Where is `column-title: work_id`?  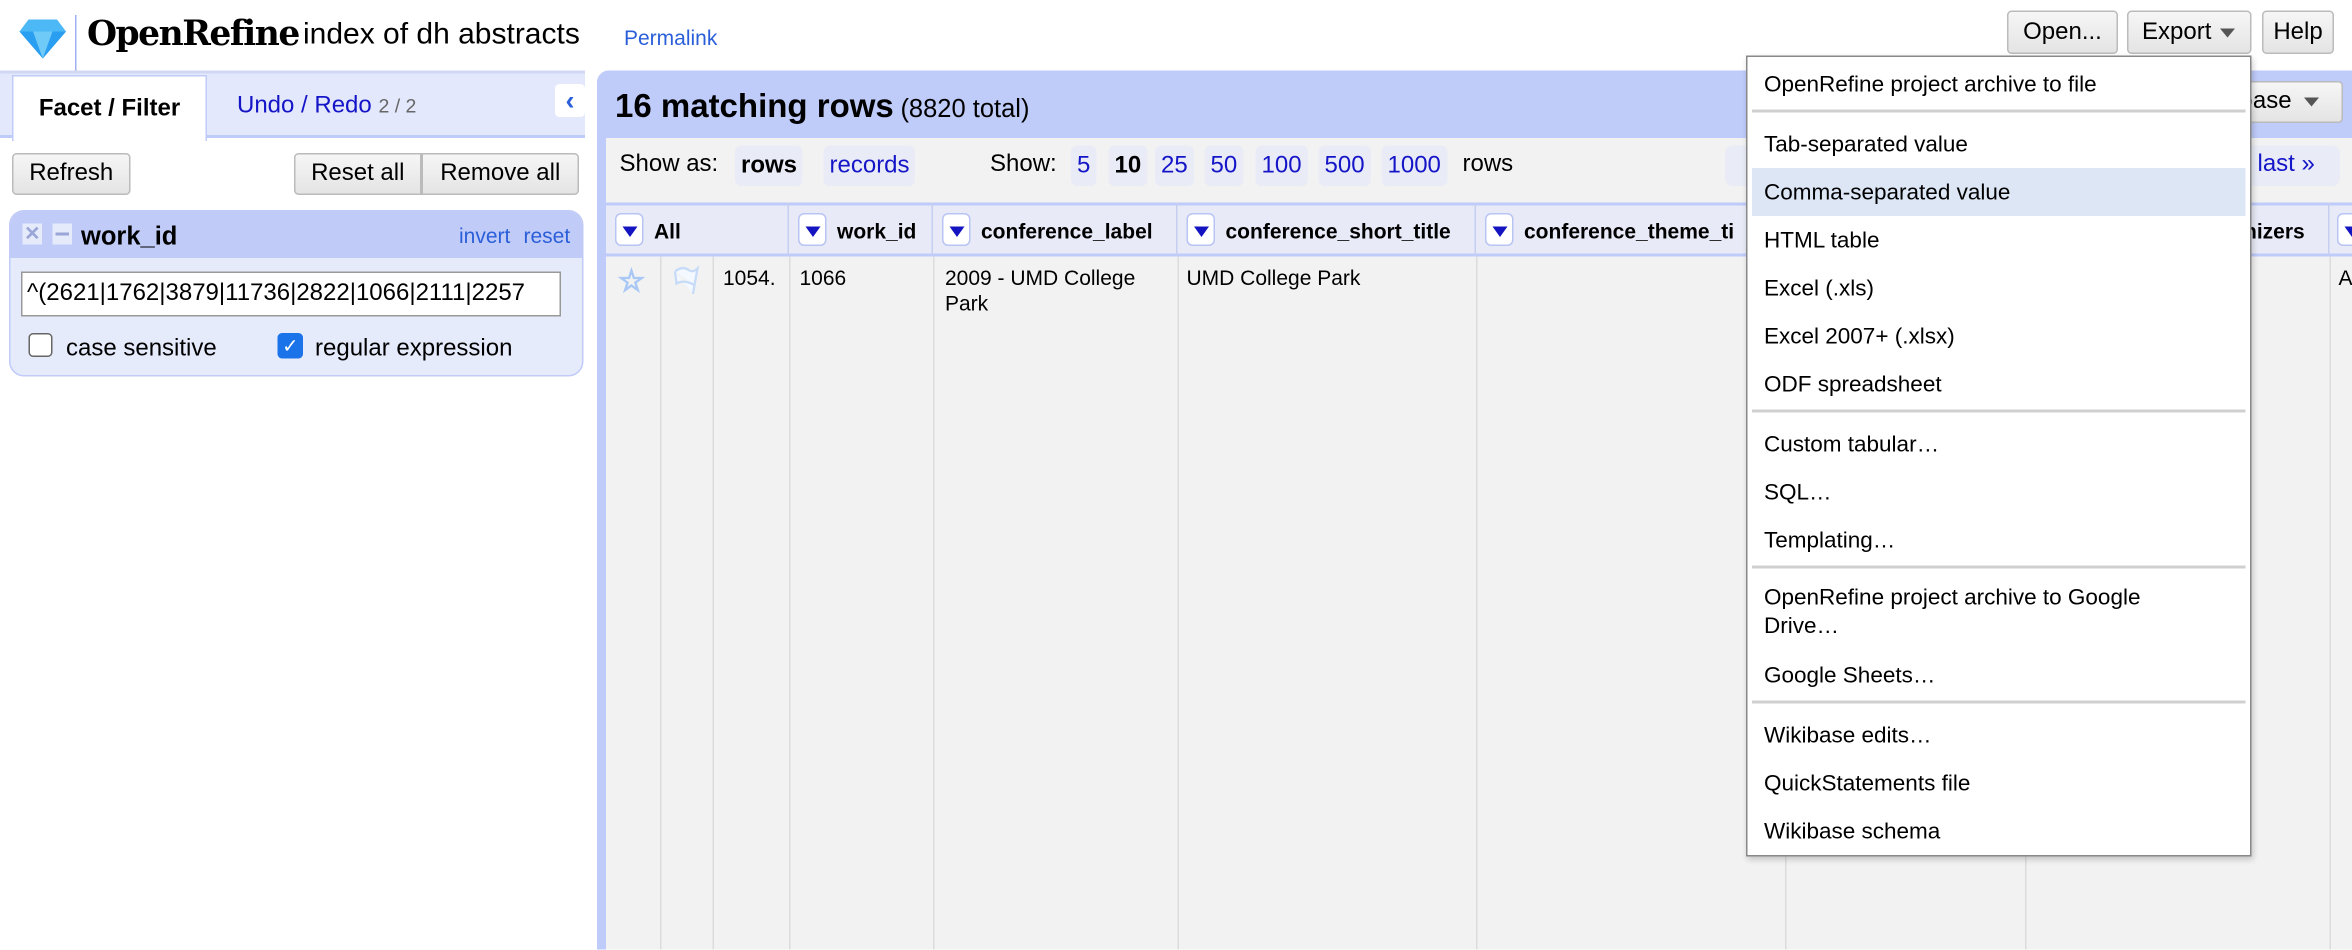
column-title: work_id is located at coordinates (877, 231).